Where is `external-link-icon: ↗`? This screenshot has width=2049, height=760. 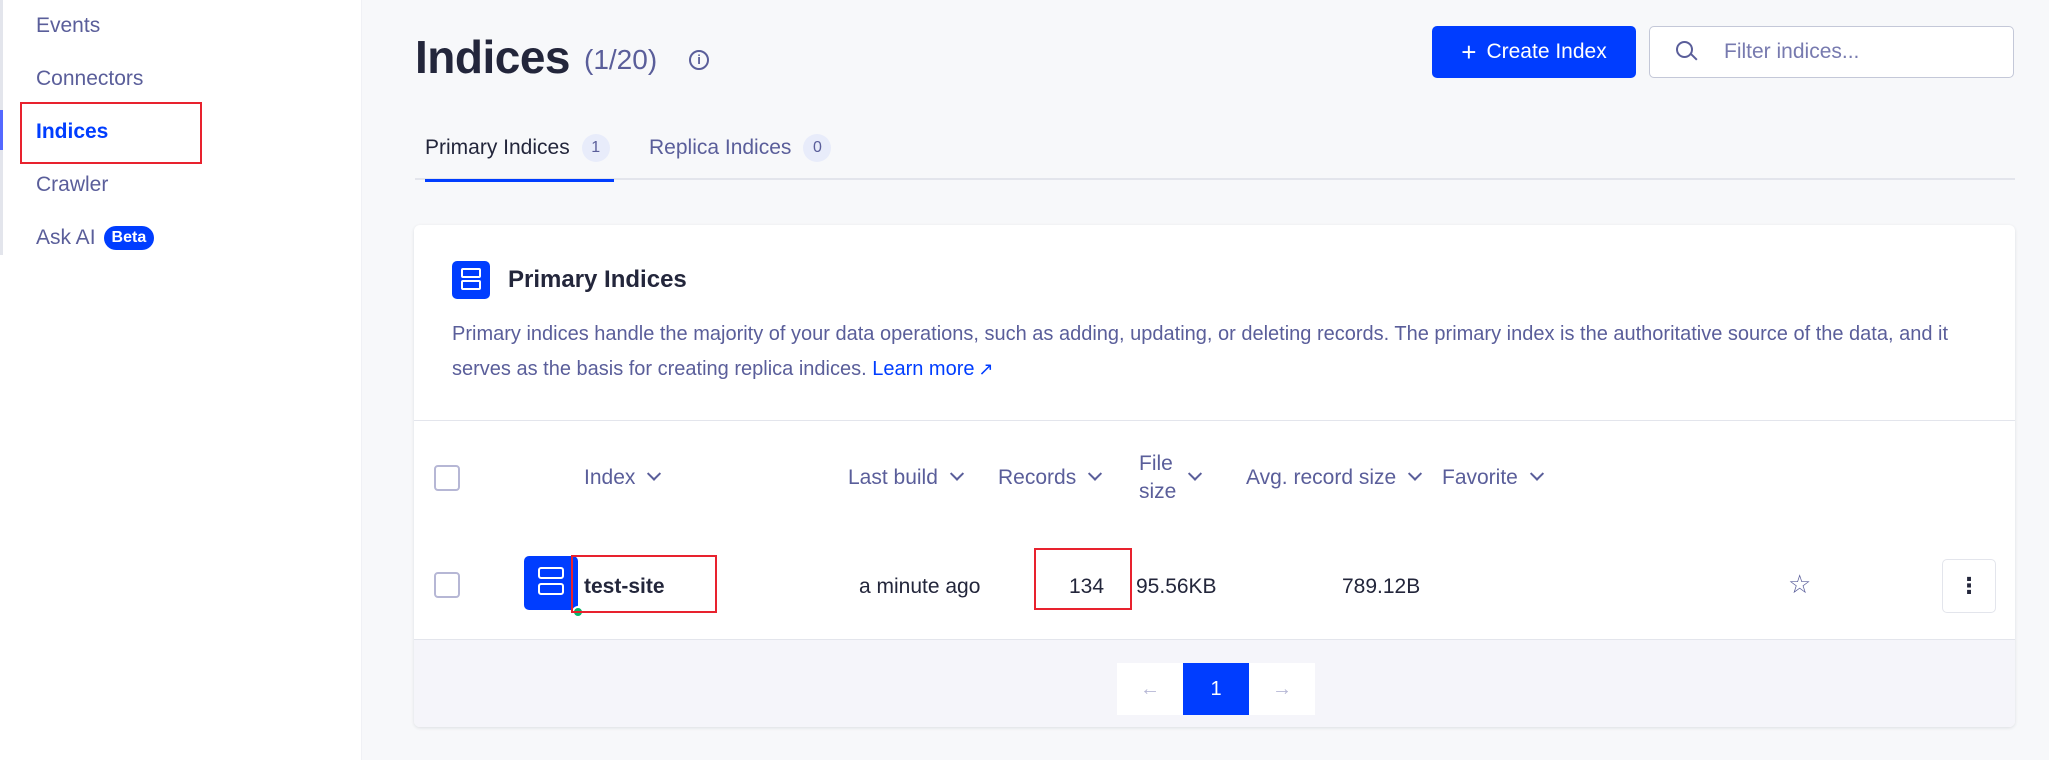
external-link-icon: ↗ is located at coordinates (986, 369).